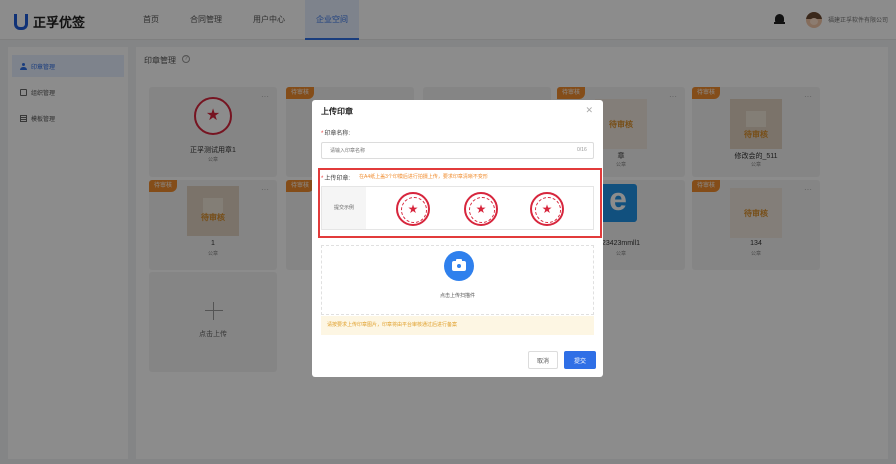  I want to click on dropzone-label: 点击上传扫描件, so click(457, 296).